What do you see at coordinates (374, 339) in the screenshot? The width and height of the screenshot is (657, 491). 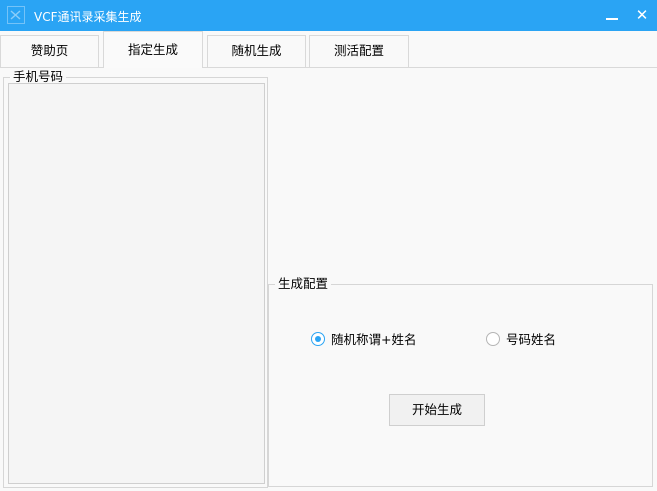 I see `radio-random-title-name-label: 随机称谓+姓名` at bounding box center [374, 339].